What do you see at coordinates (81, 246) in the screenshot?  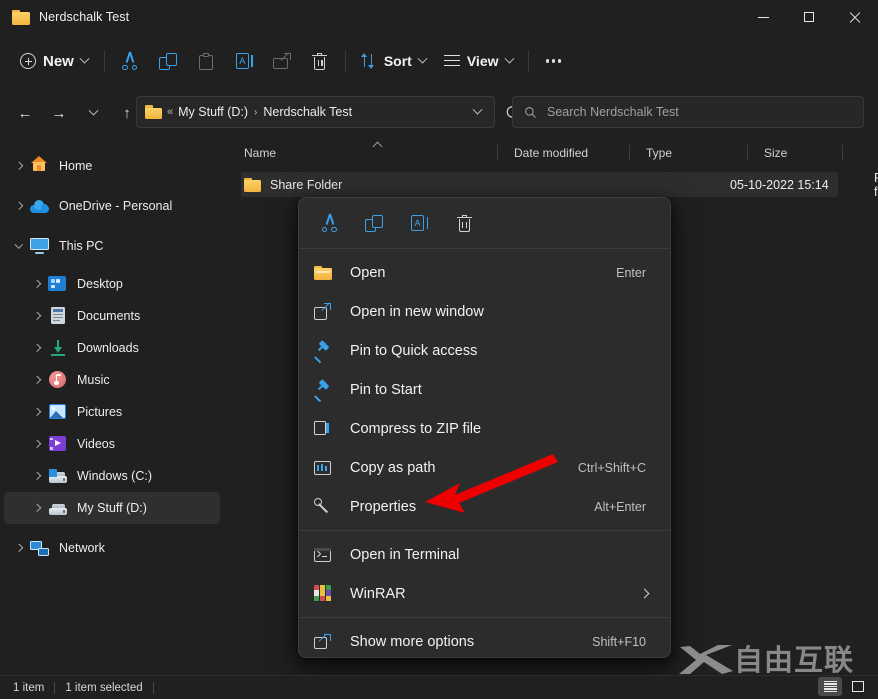 I see `sidebar-item-label: This PC` at bounding box center [81, 246].